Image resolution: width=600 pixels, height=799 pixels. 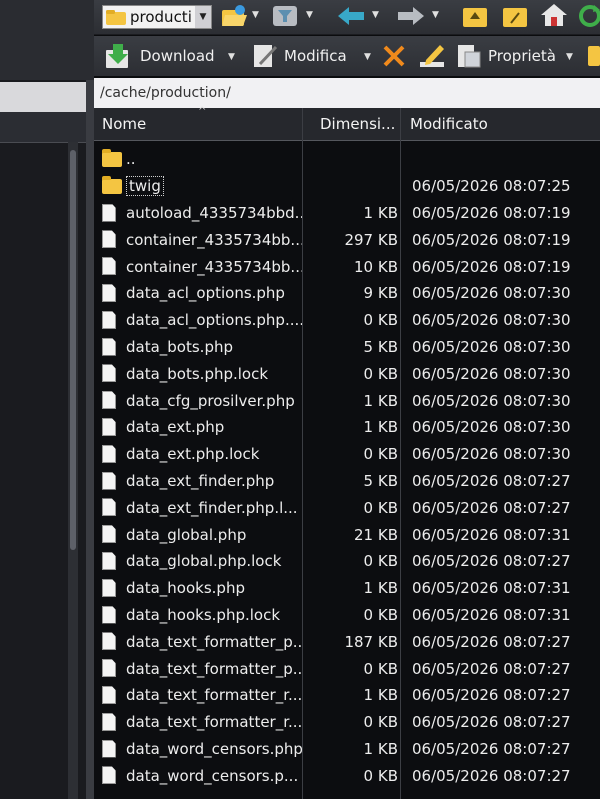 I want to click on file-size: 5 KB, so click(x=380, y=346).